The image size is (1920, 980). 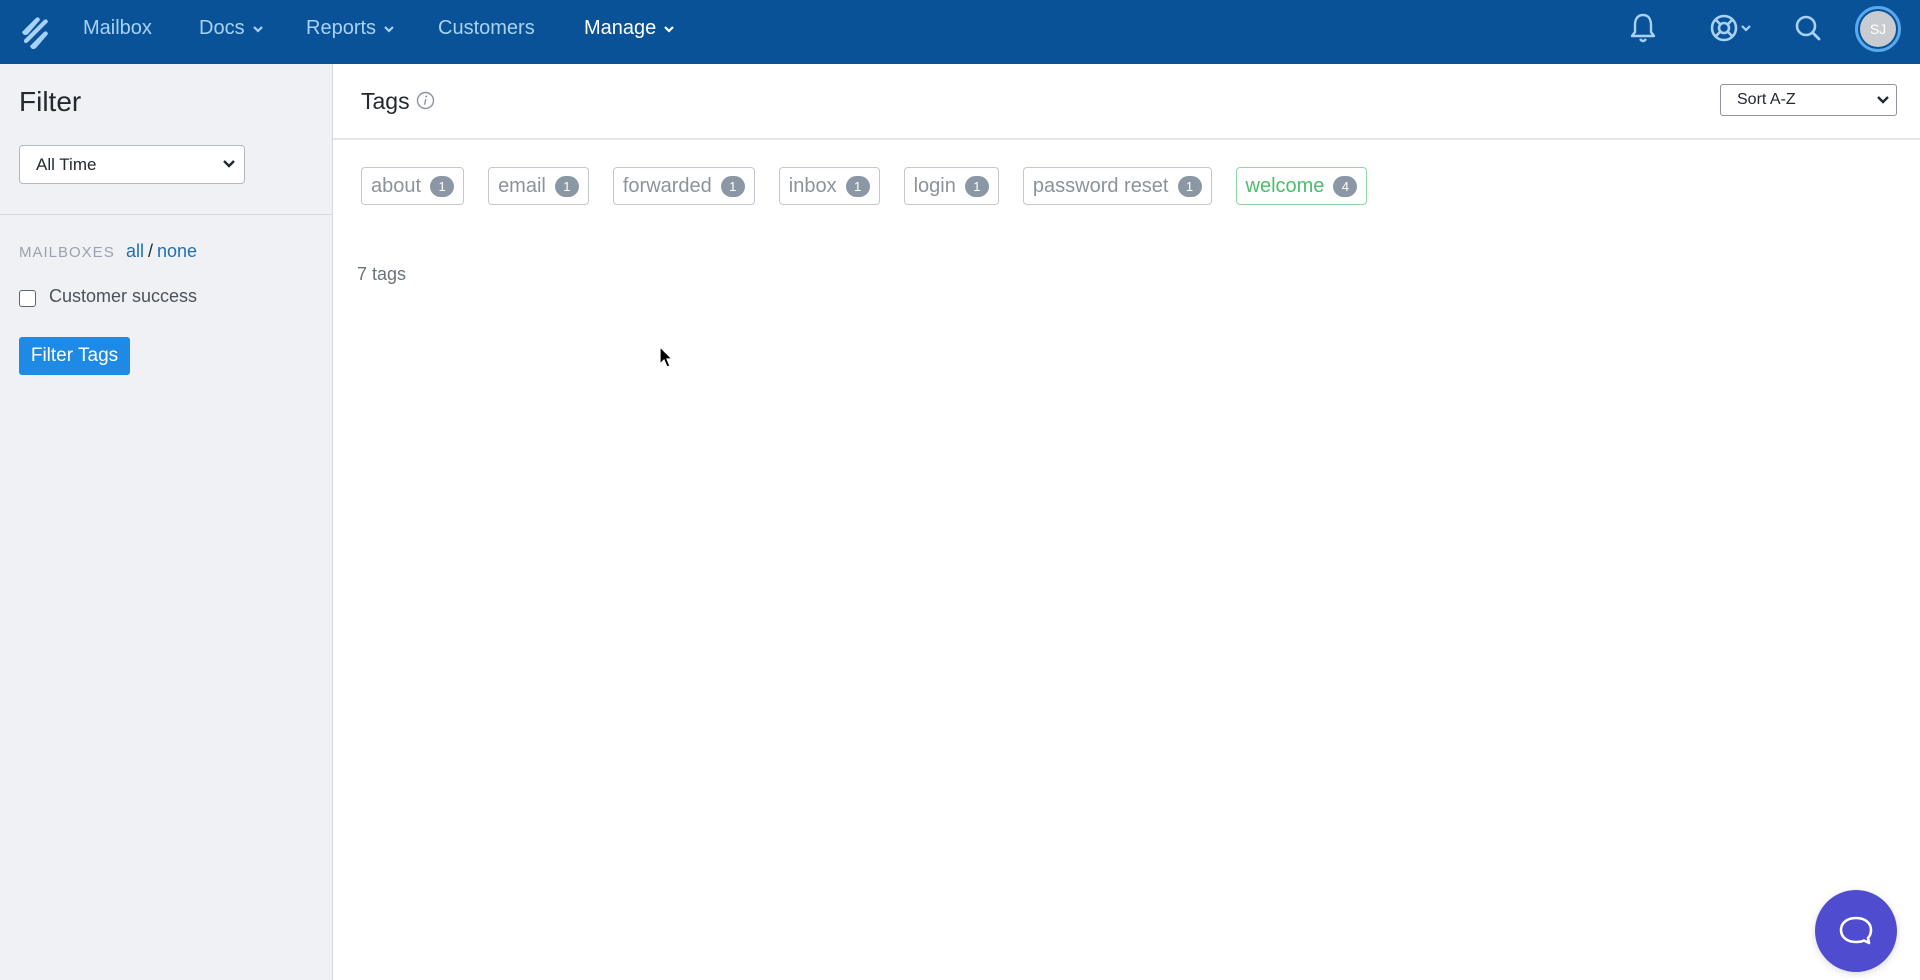 I want to click on help-lifebuoy-icon, so click(x=1733, y=28).